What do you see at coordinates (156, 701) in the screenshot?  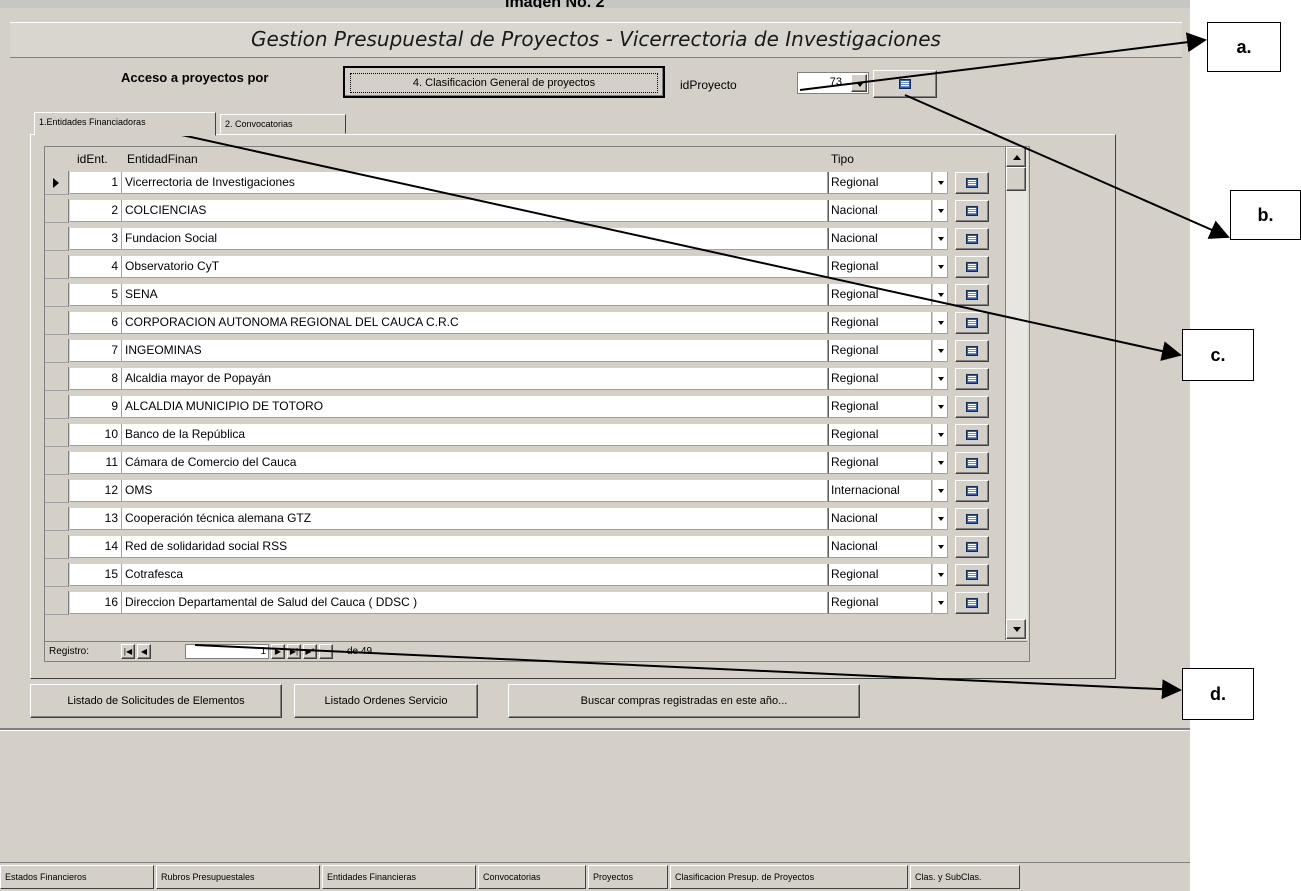 I see `list-requests-button: Listado de Solicitudes de Elementos` at bounding box center [156, 701].